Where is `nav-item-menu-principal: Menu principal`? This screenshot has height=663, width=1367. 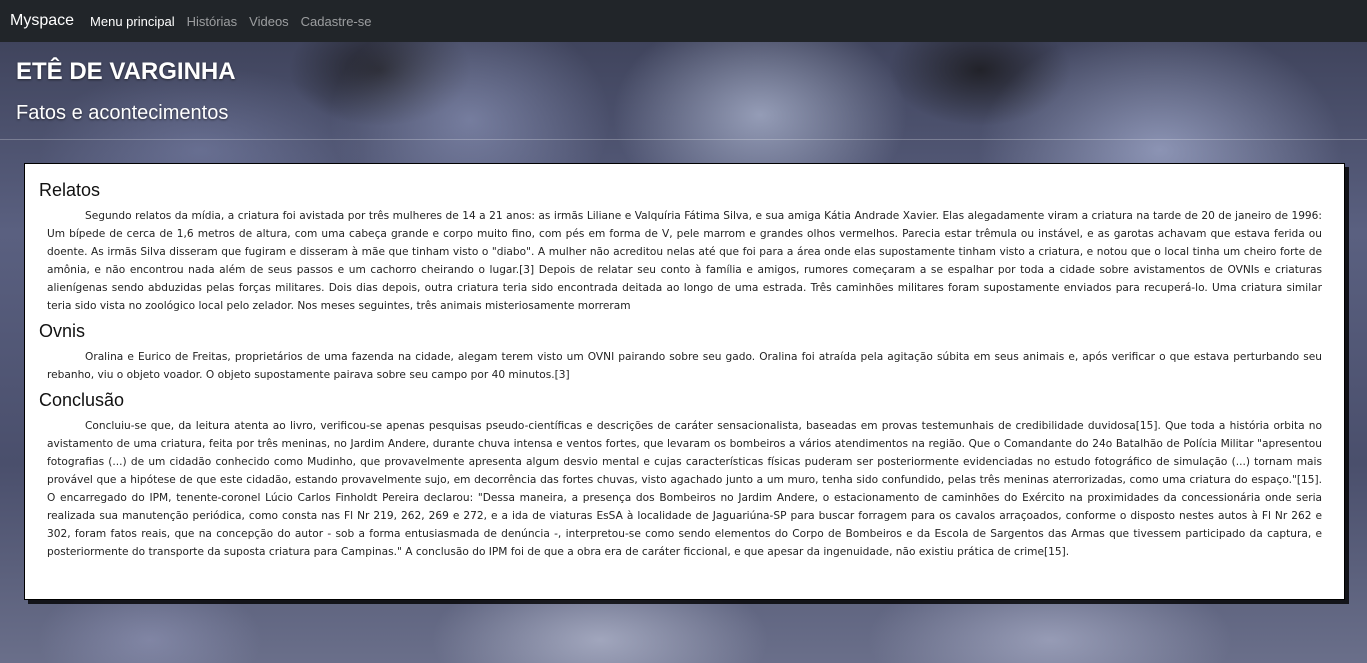 nav-item-menu-principal: Menu principal is located at coordinates (132, 21).